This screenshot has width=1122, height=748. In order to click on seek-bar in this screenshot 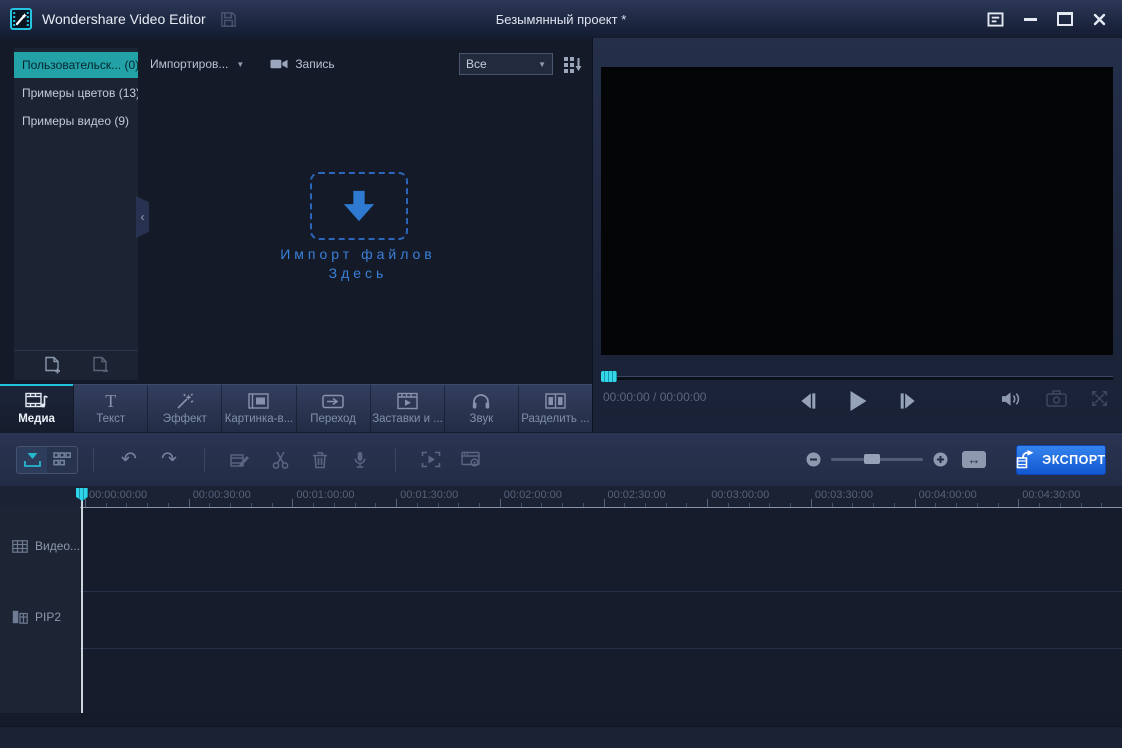, I will do `click(857, 378)`.